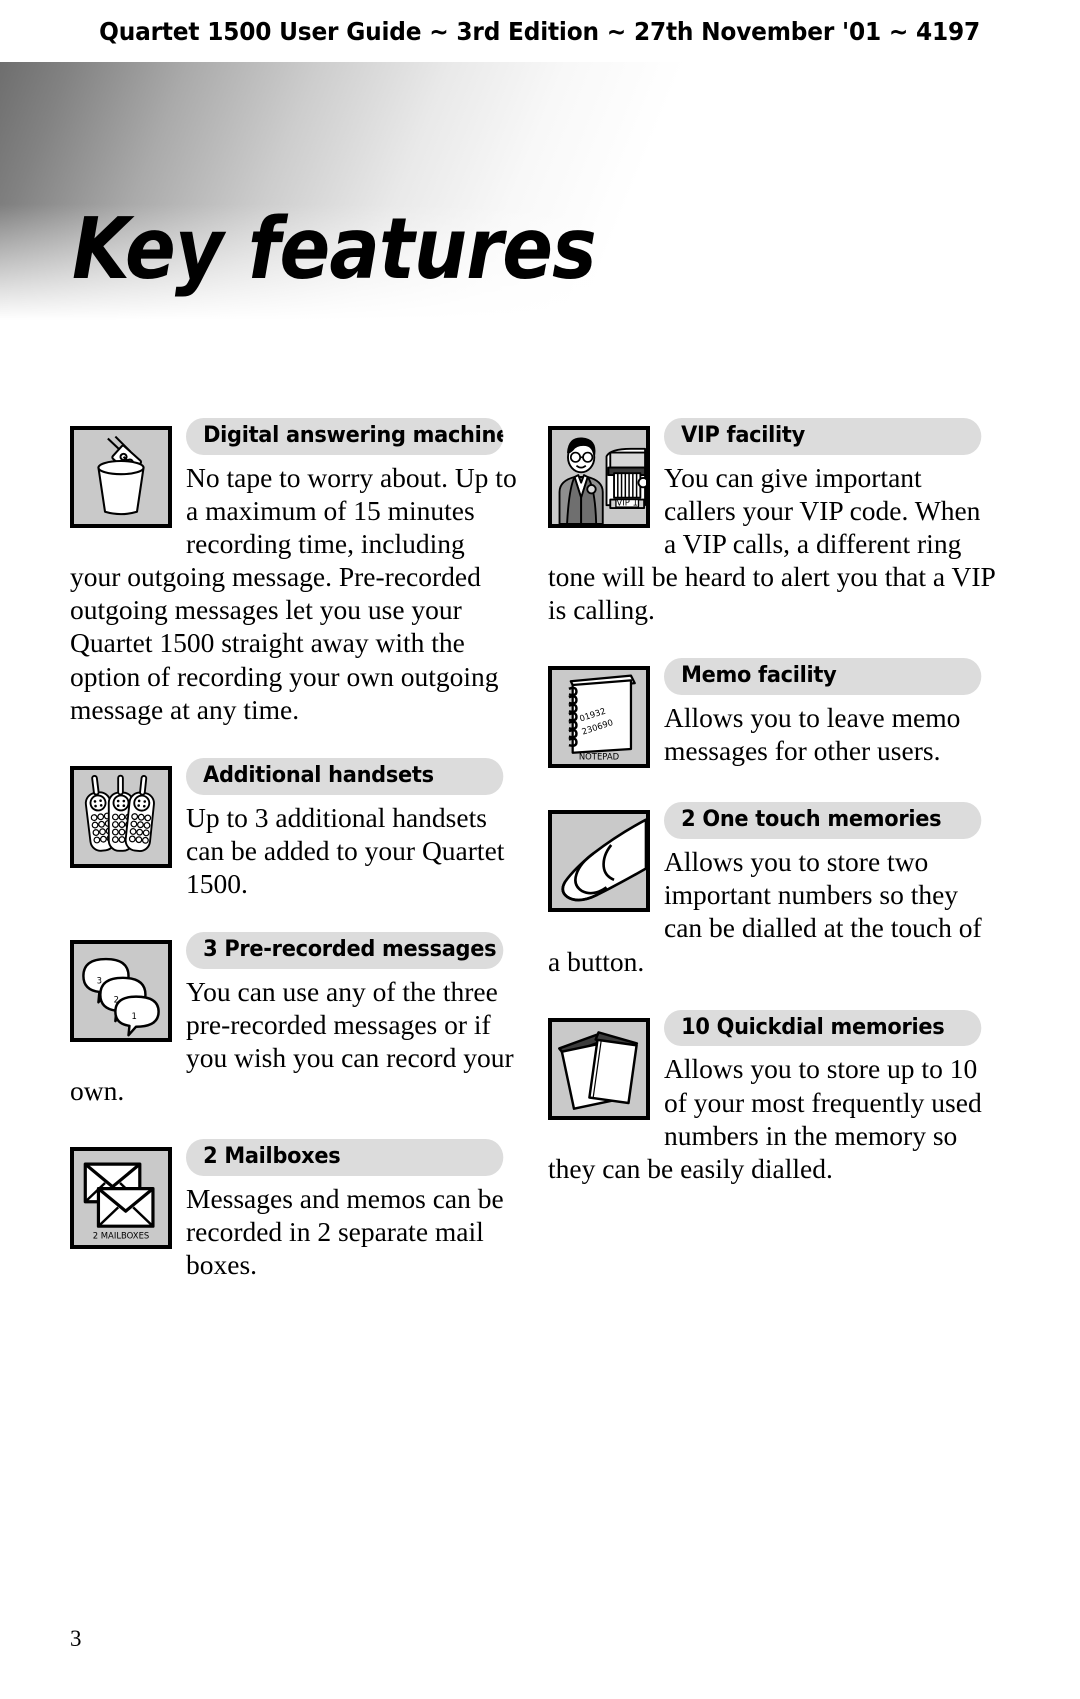 The height and width of the screenshot is (1699, 1080). Describe the element at coordinates (345, 950) in the screenshot. I see `feature-label: 3 Pre-recorded messages` at that location.